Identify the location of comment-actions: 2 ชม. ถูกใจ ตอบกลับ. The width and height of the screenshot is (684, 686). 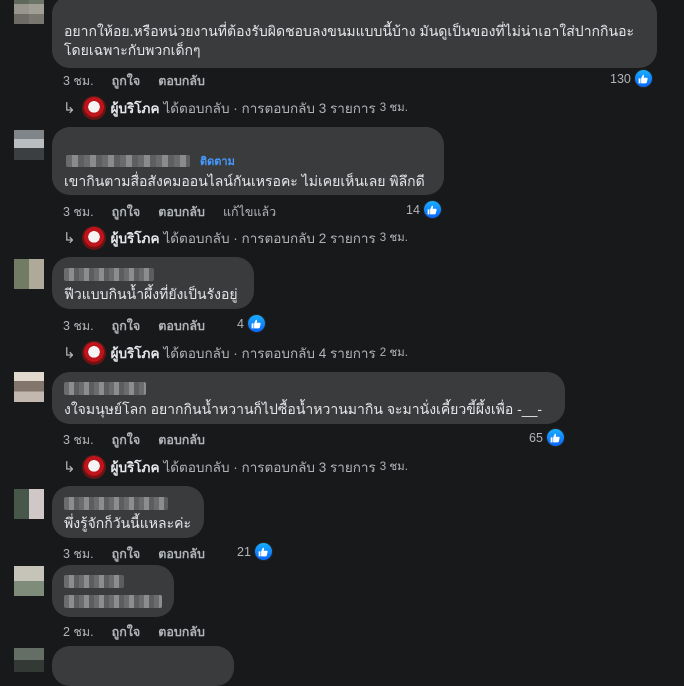
(143, 632).